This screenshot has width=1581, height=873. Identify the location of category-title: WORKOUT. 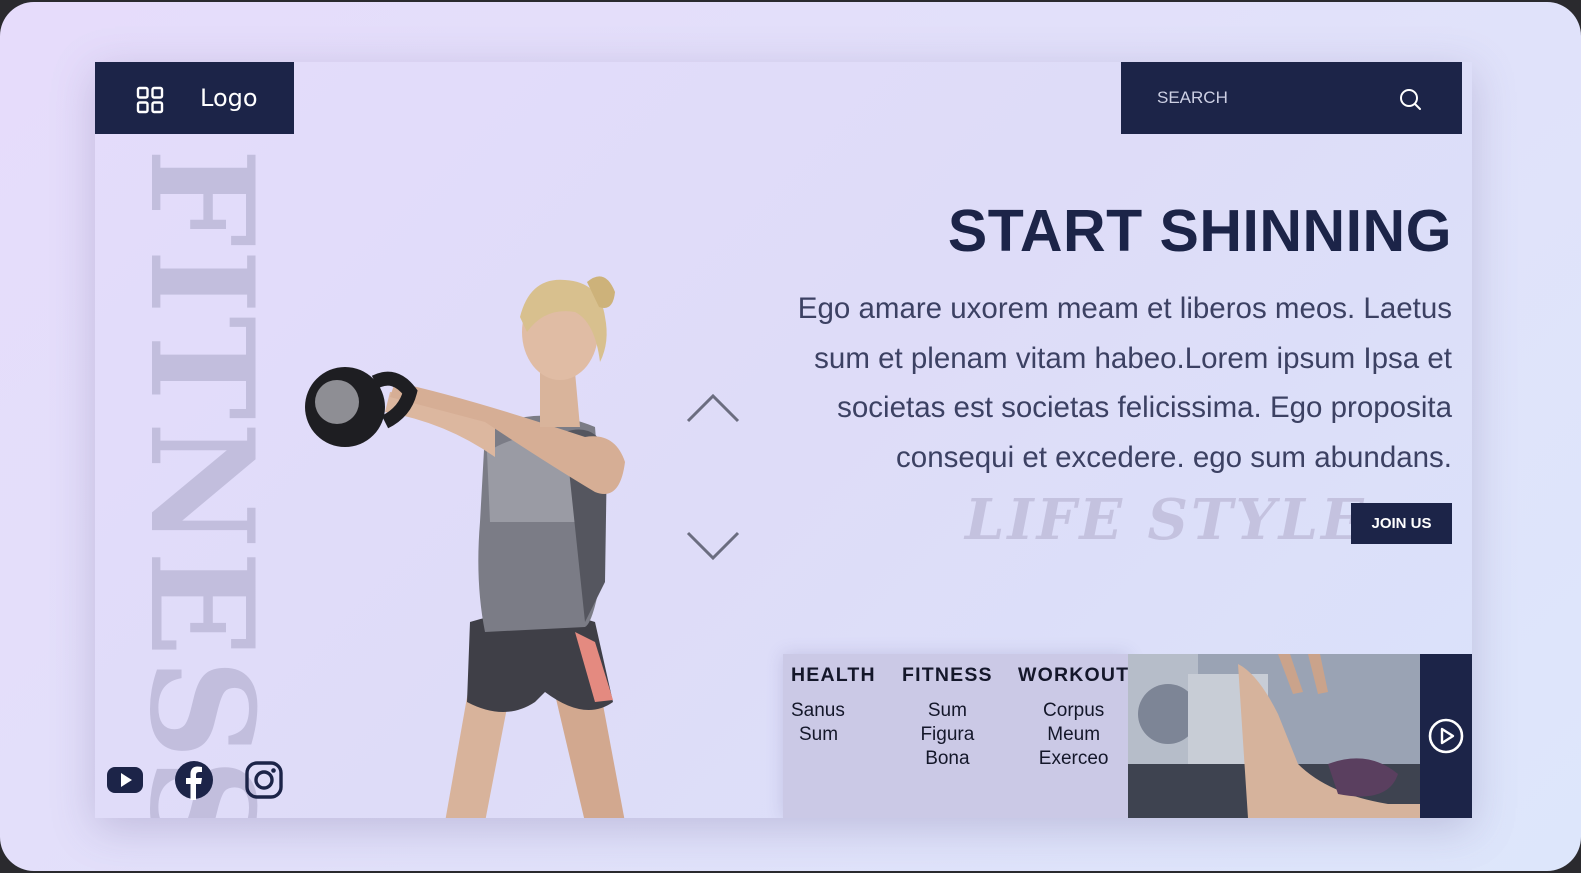
(1074, 675).